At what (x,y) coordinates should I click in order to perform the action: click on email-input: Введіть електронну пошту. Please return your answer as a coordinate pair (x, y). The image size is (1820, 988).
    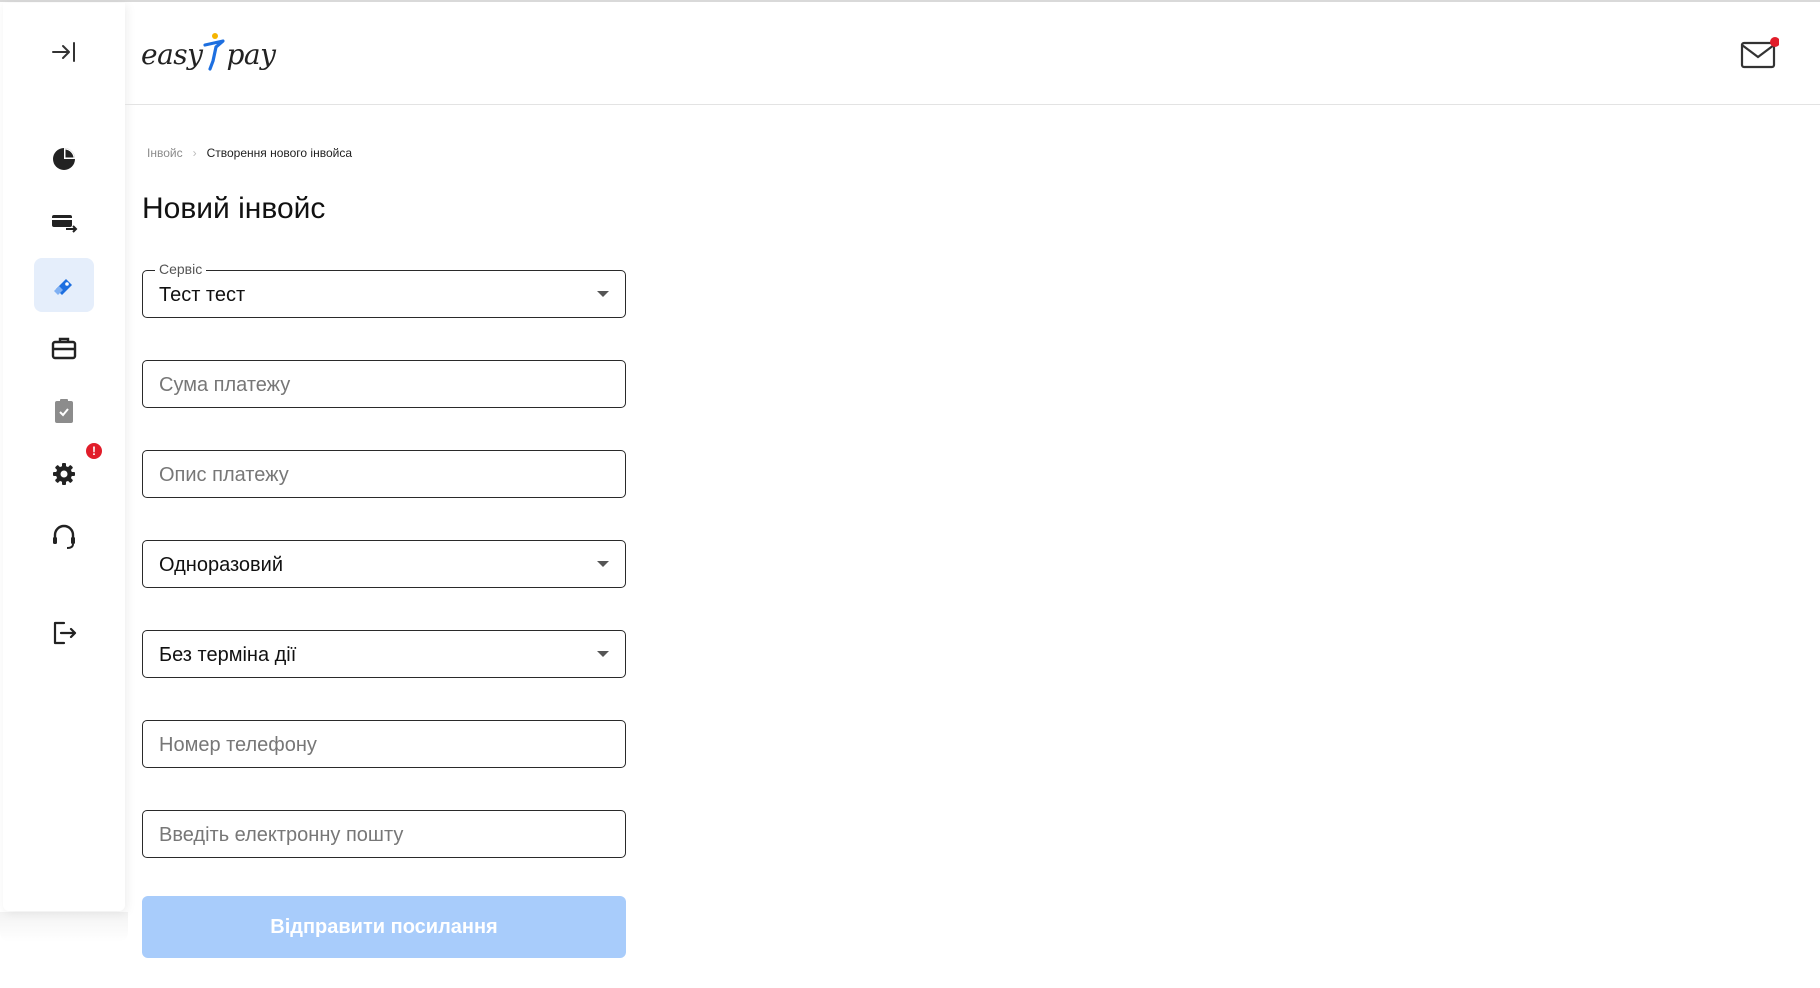
    Looking at the image, I should click on (384, 834).